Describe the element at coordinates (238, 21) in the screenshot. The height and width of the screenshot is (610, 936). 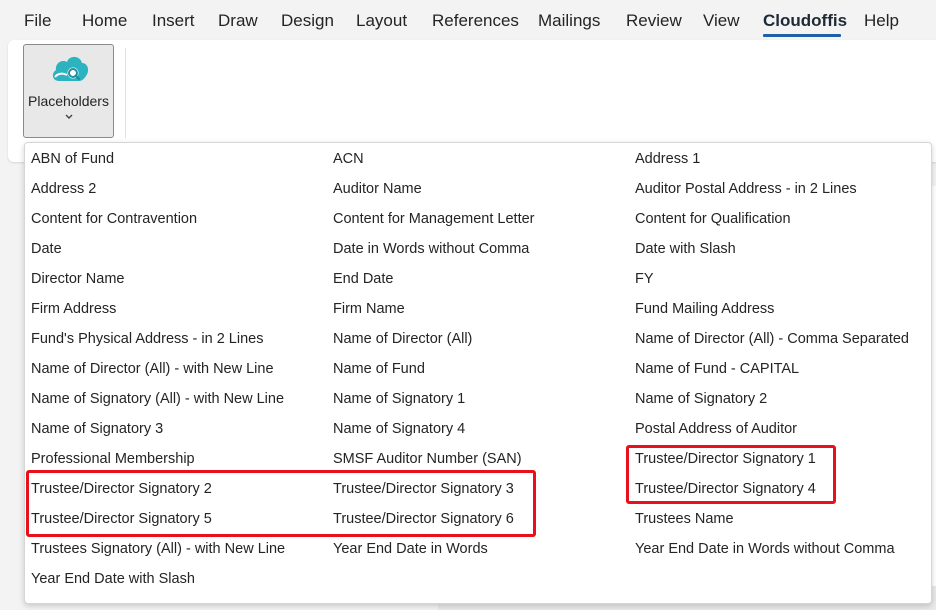
I see `menu-tab-draw: Draw` at that location.